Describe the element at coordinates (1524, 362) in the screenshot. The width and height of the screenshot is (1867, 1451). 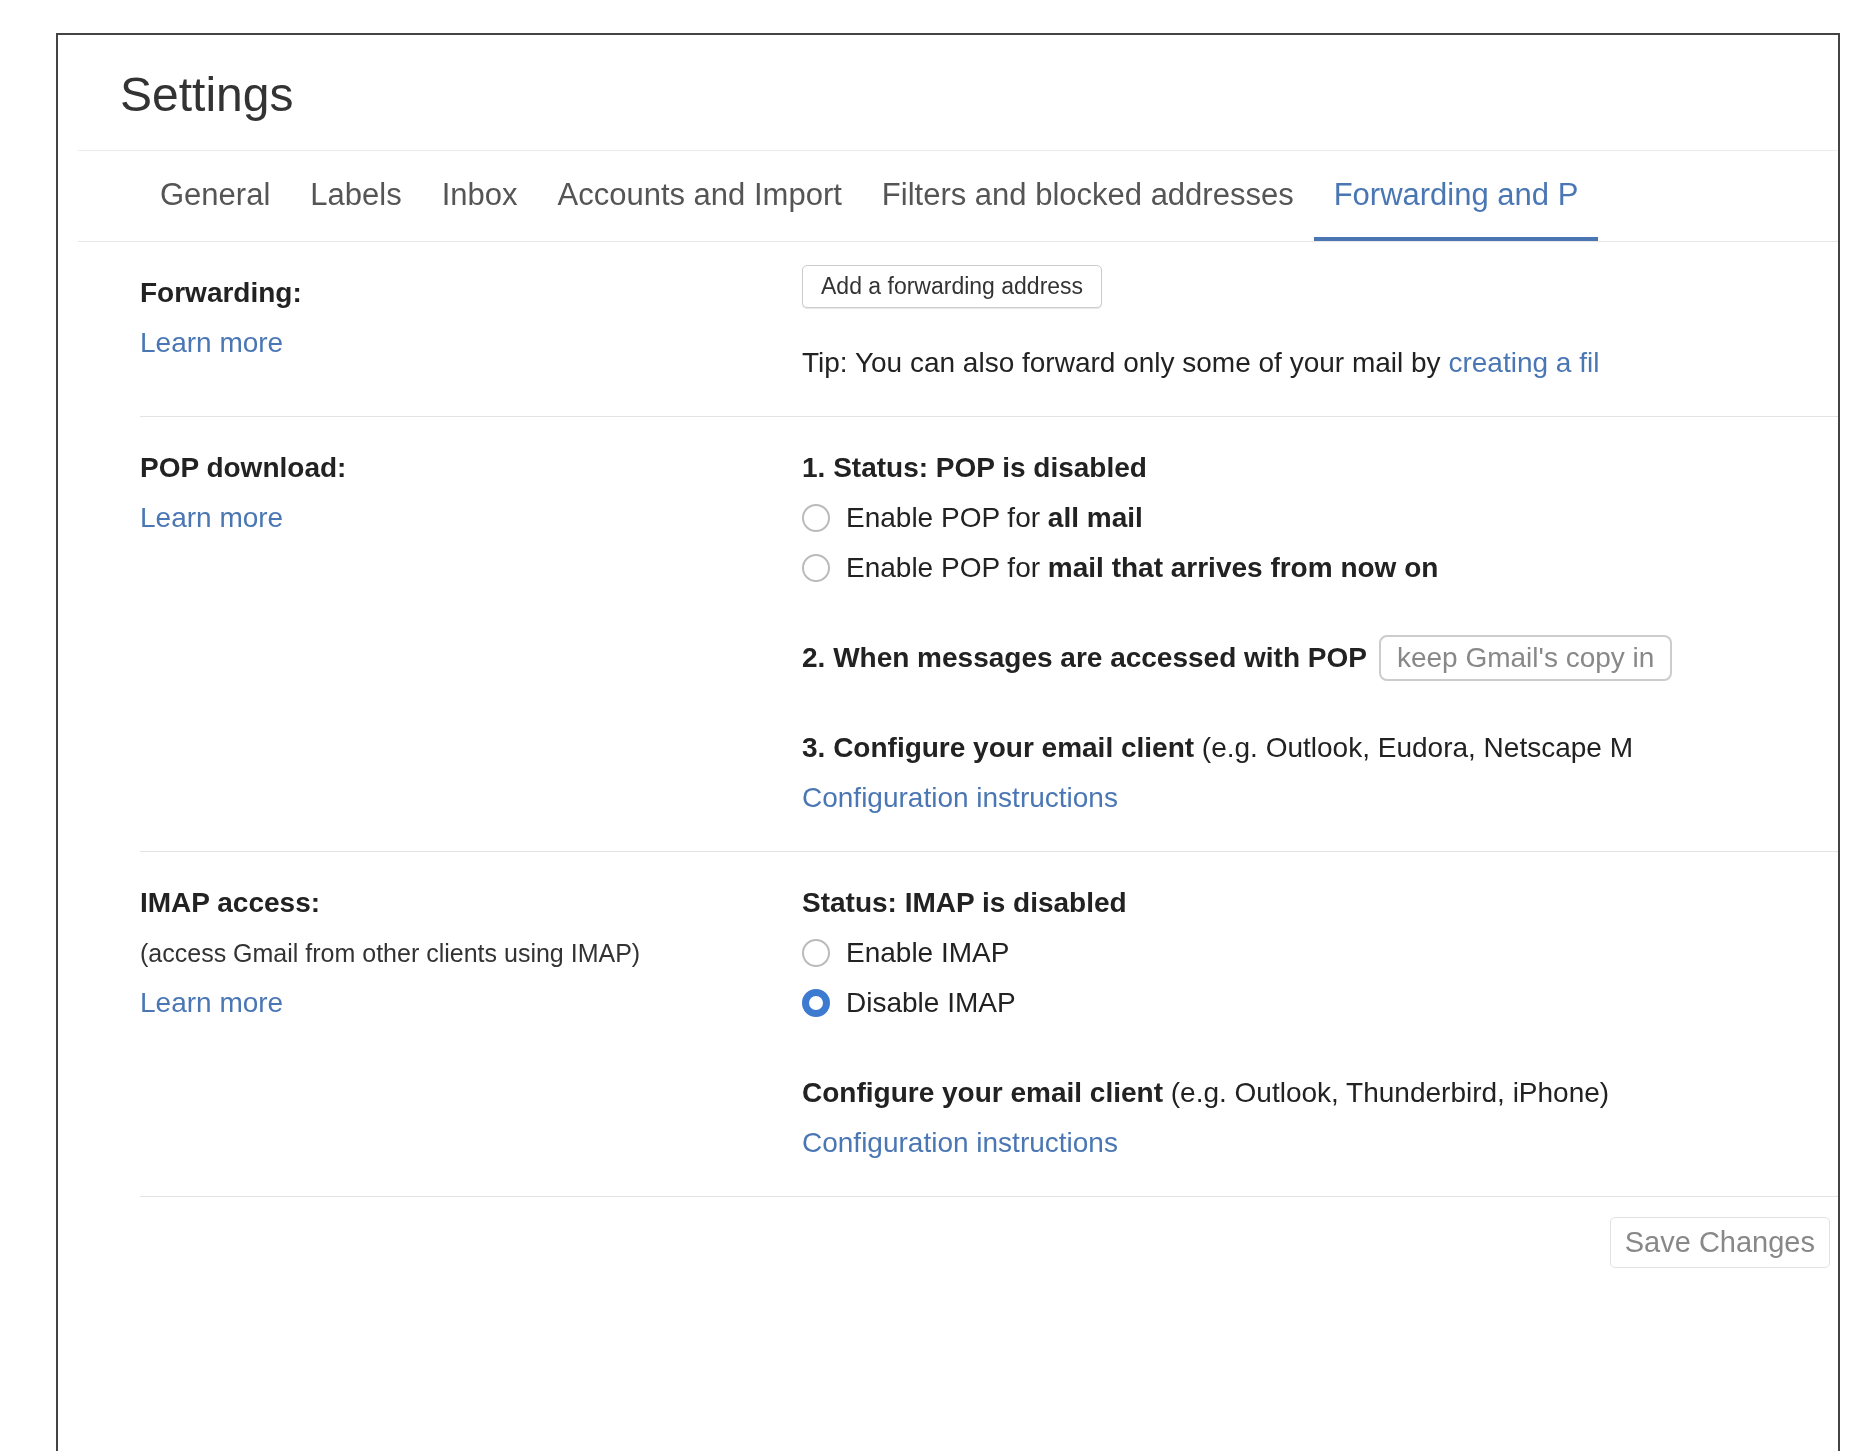
I see `create-filter-link: creating a fil` at that location.